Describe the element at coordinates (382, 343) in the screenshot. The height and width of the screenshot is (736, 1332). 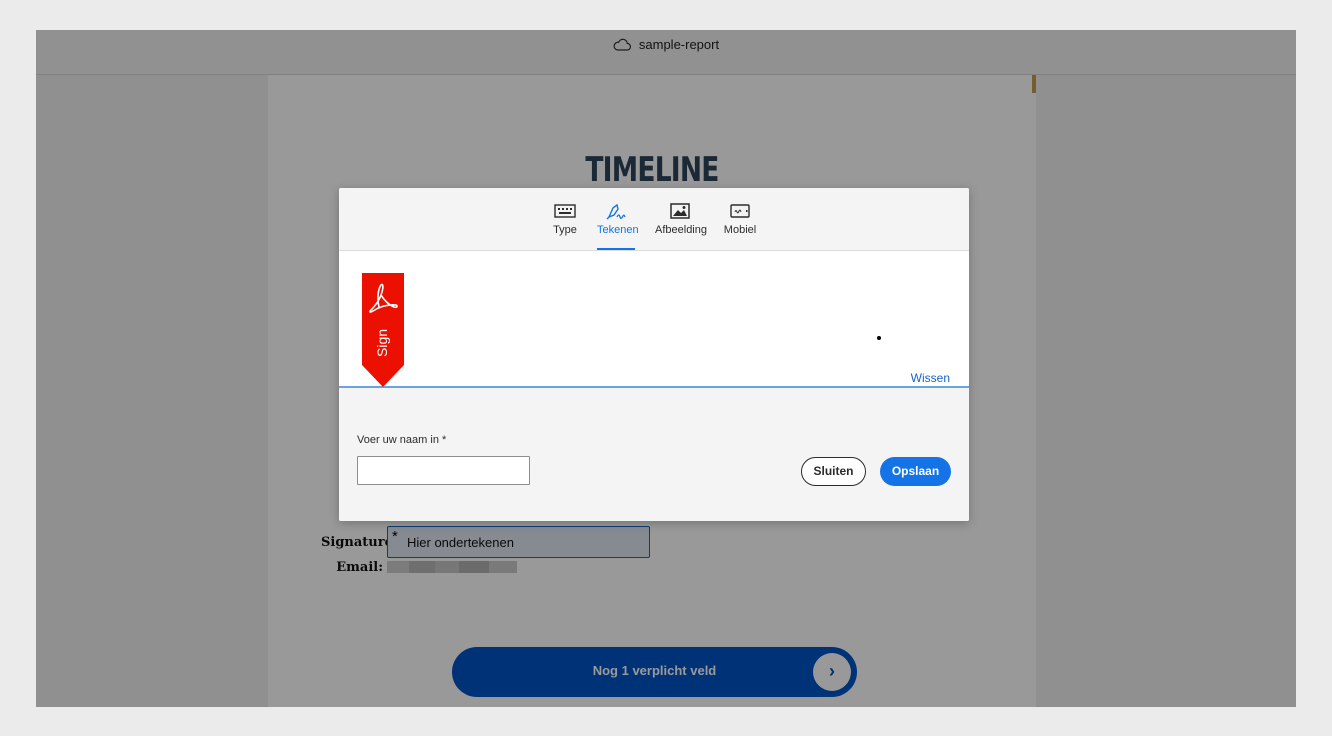
I see `sign-ribbon-label: Sign` at that location.